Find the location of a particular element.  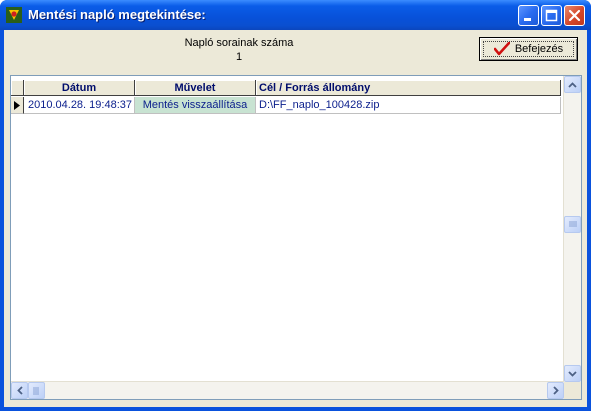

scrollbar-corner is located at coordinates (572, 390).